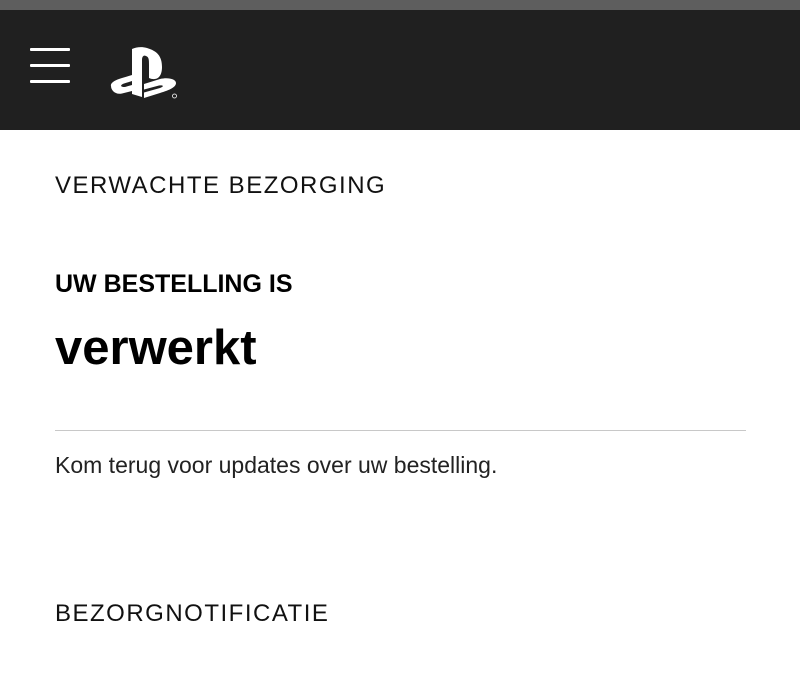 The width and height of the screenshot is (800, 688). I want to click on menu-button, so click(51, 66).